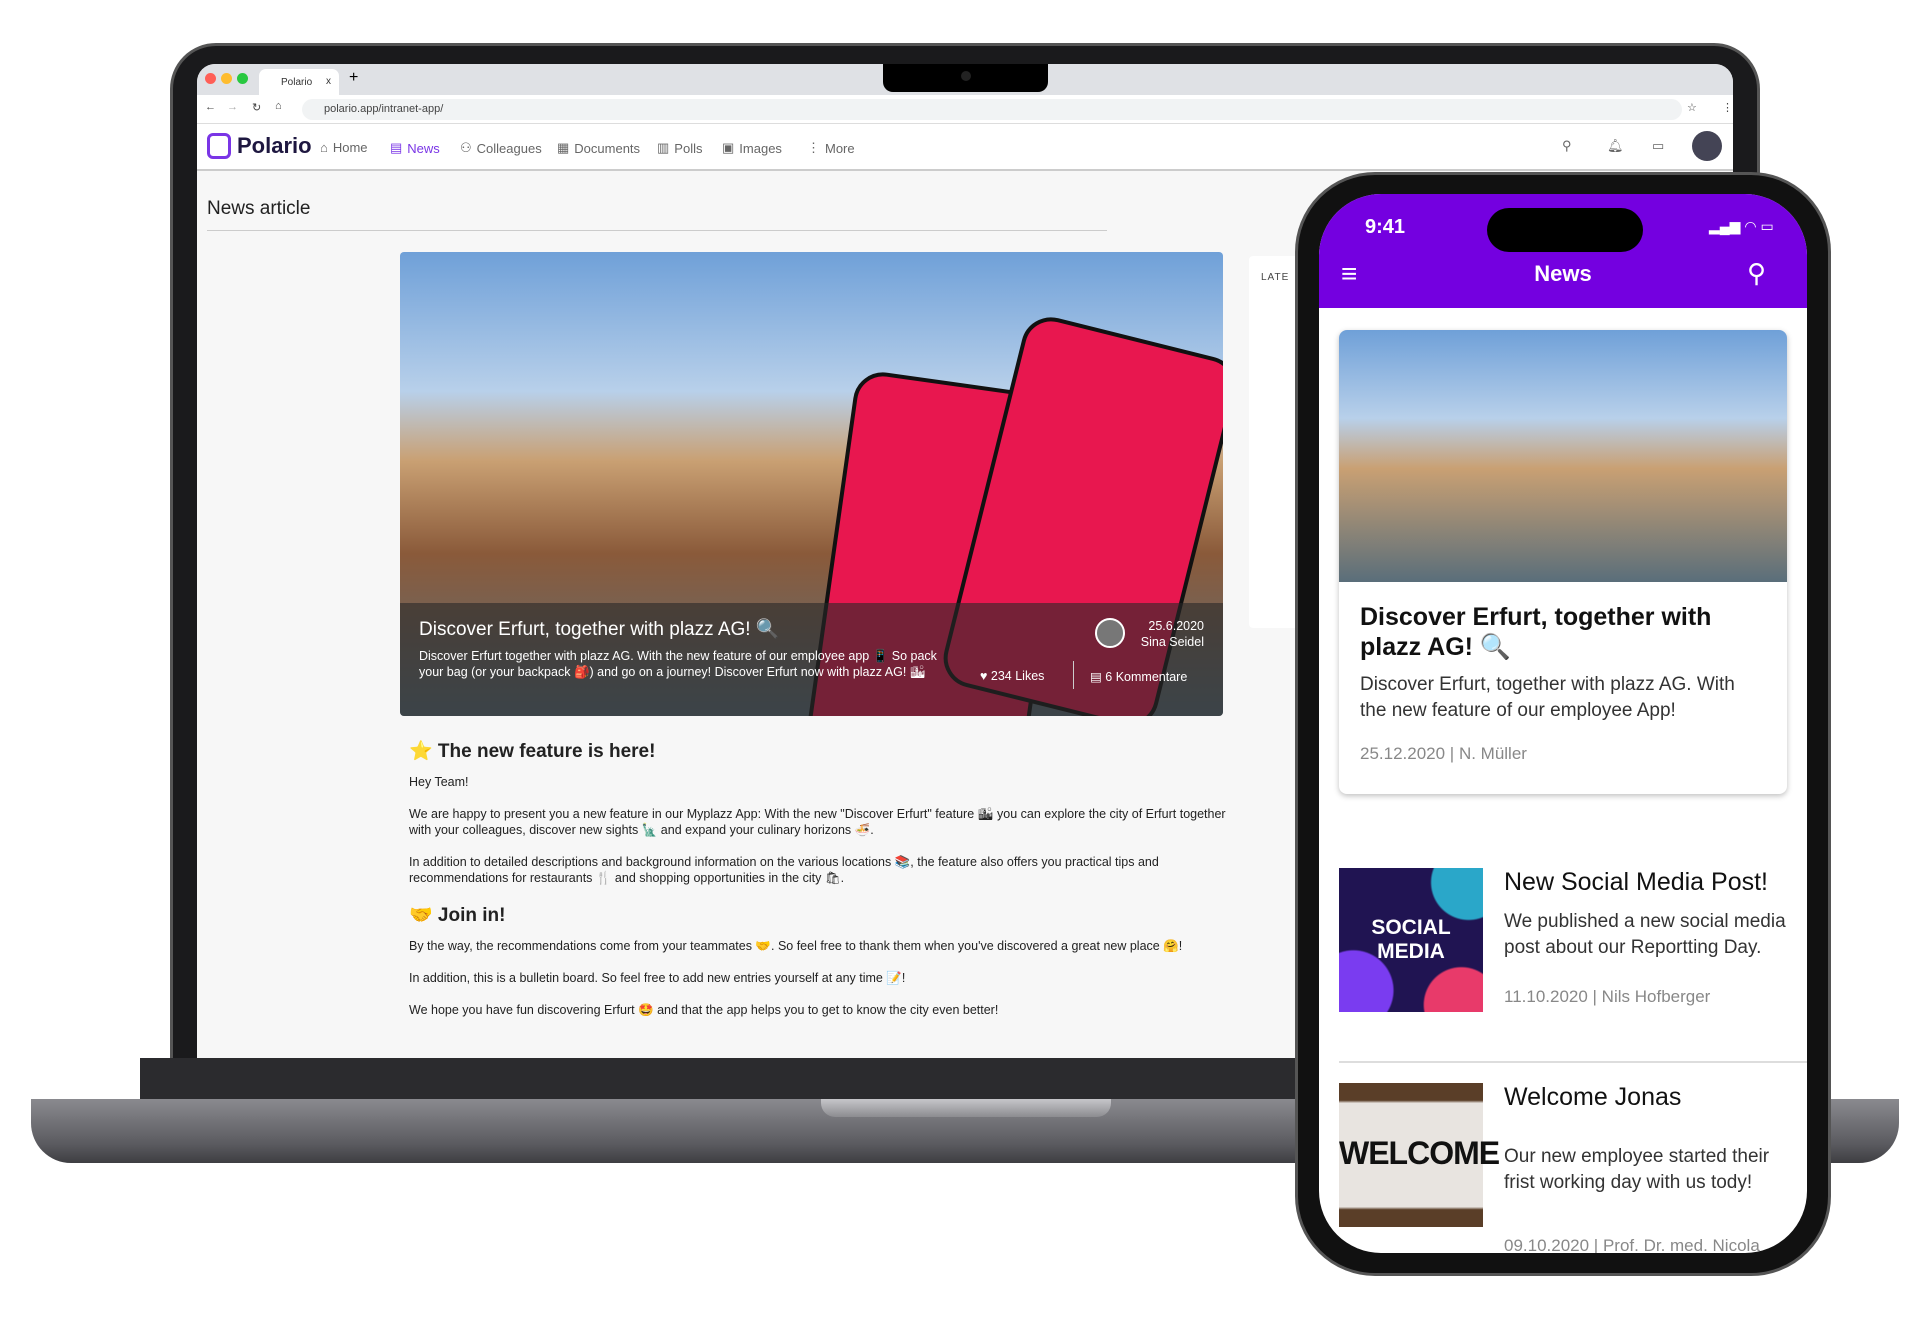  Describe the element at coordinates (1593, 1097) in the screenshot. I see `item-title: Welcome Jonas` at that location.